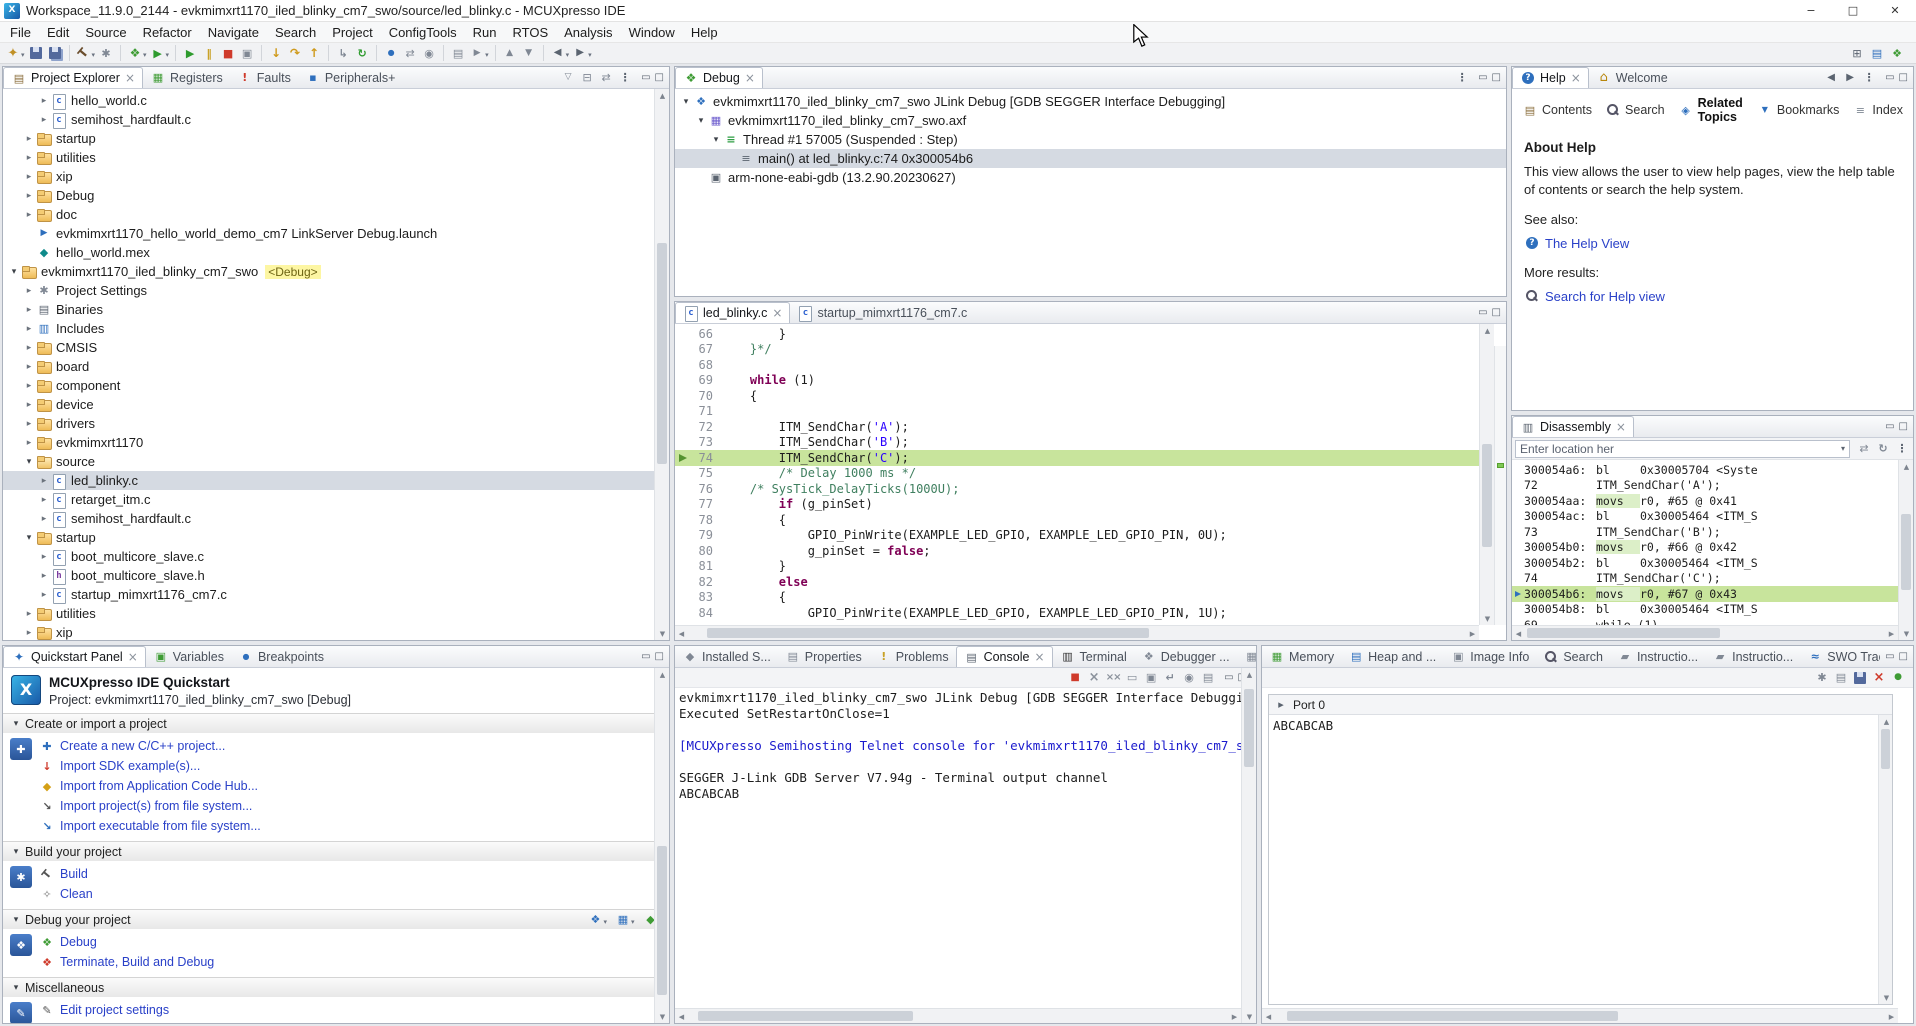 The width and height of the screenshot is (1916, 1026). What do you see at coordinates (1682, 448) in the screenshot?
I see `location-combo: Enter location her` at bounding box center [1682, 448].